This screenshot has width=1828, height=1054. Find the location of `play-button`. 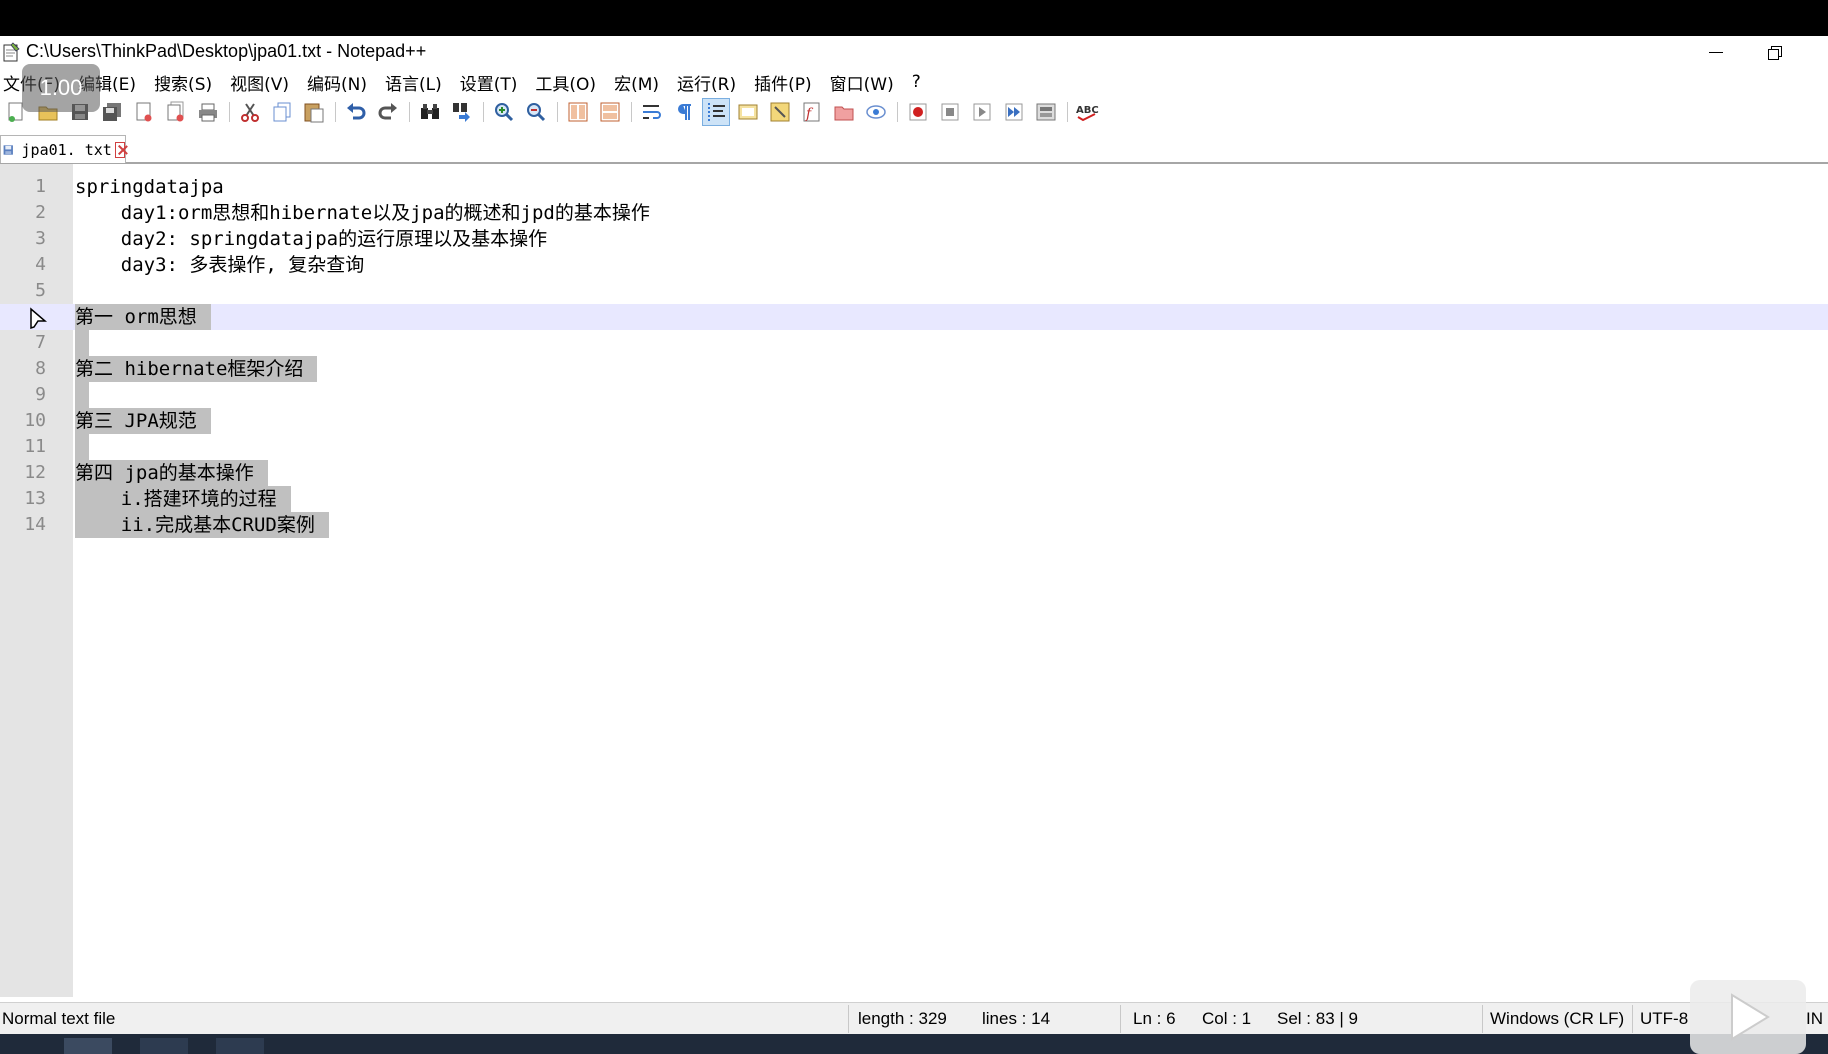

play-button is located at coordinates (1748, 1017).